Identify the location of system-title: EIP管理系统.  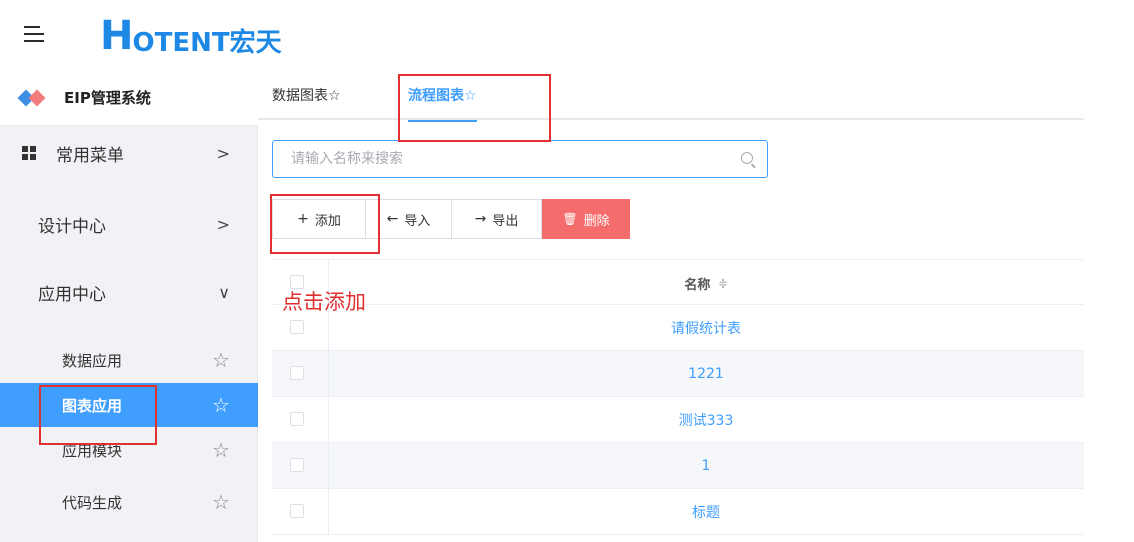
(129, 98).